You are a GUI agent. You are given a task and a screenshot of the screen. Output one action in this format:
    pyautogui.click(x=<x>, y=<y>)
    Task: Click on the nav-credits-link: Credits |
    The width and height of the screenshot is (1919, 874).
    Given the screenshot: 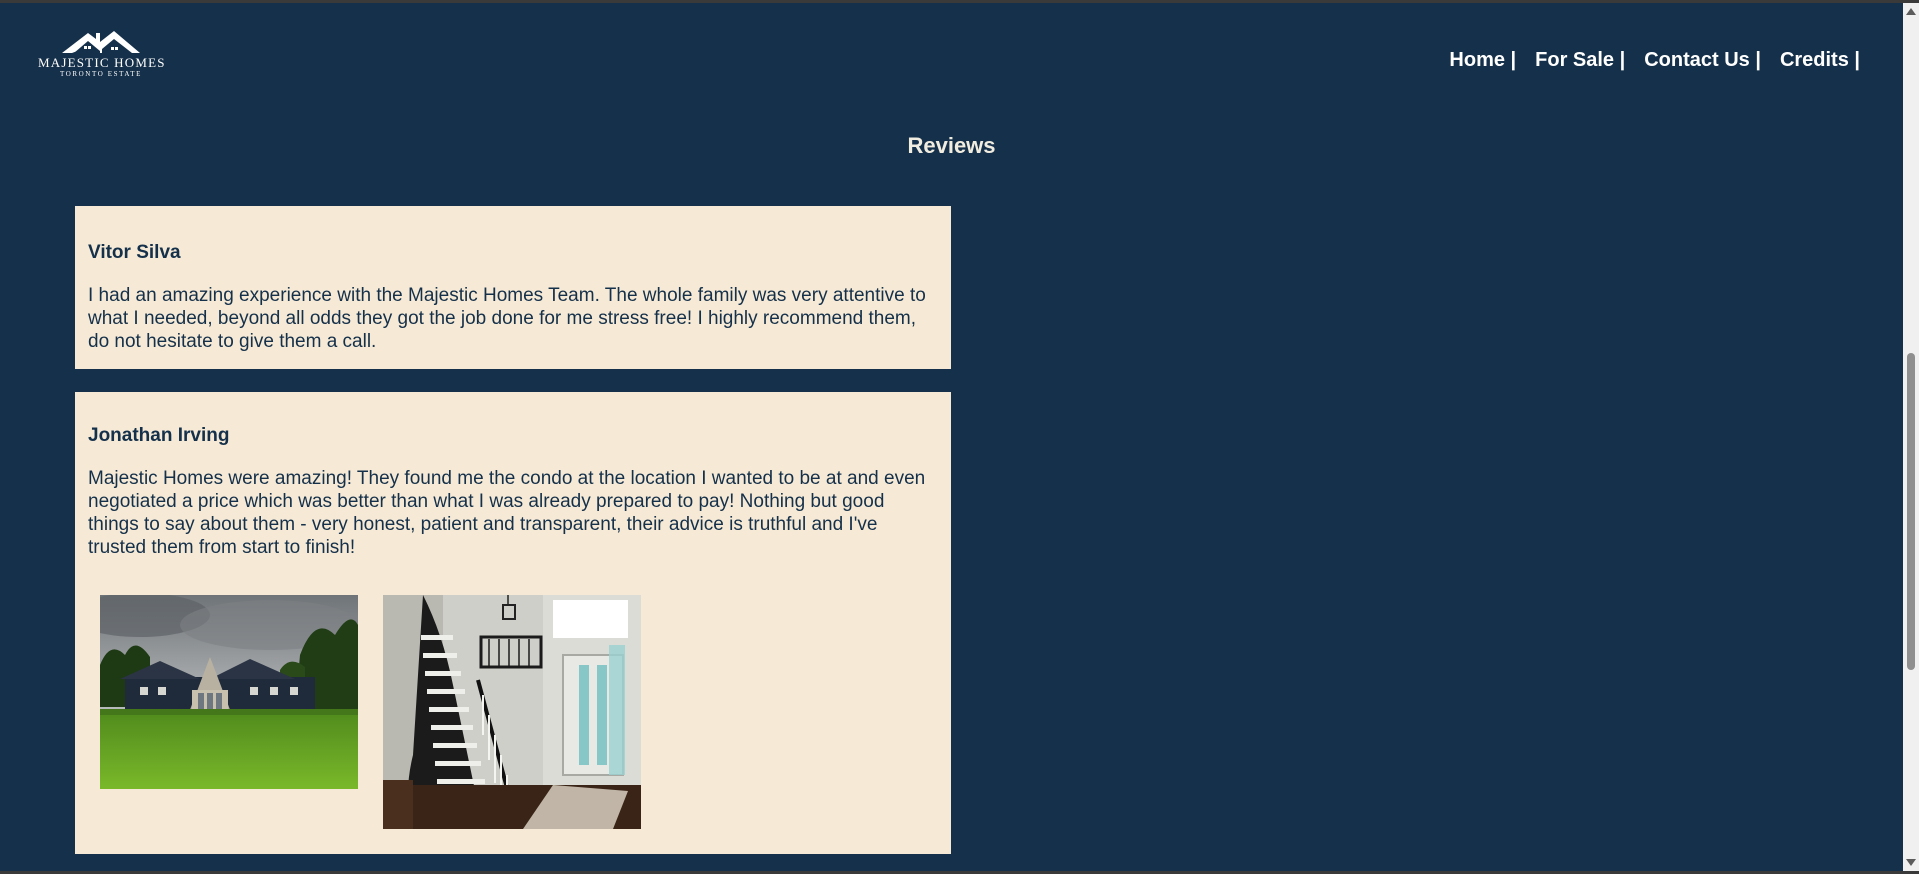 What is the action you would take?
    pyautogui.click(x=1820, y=60)
    